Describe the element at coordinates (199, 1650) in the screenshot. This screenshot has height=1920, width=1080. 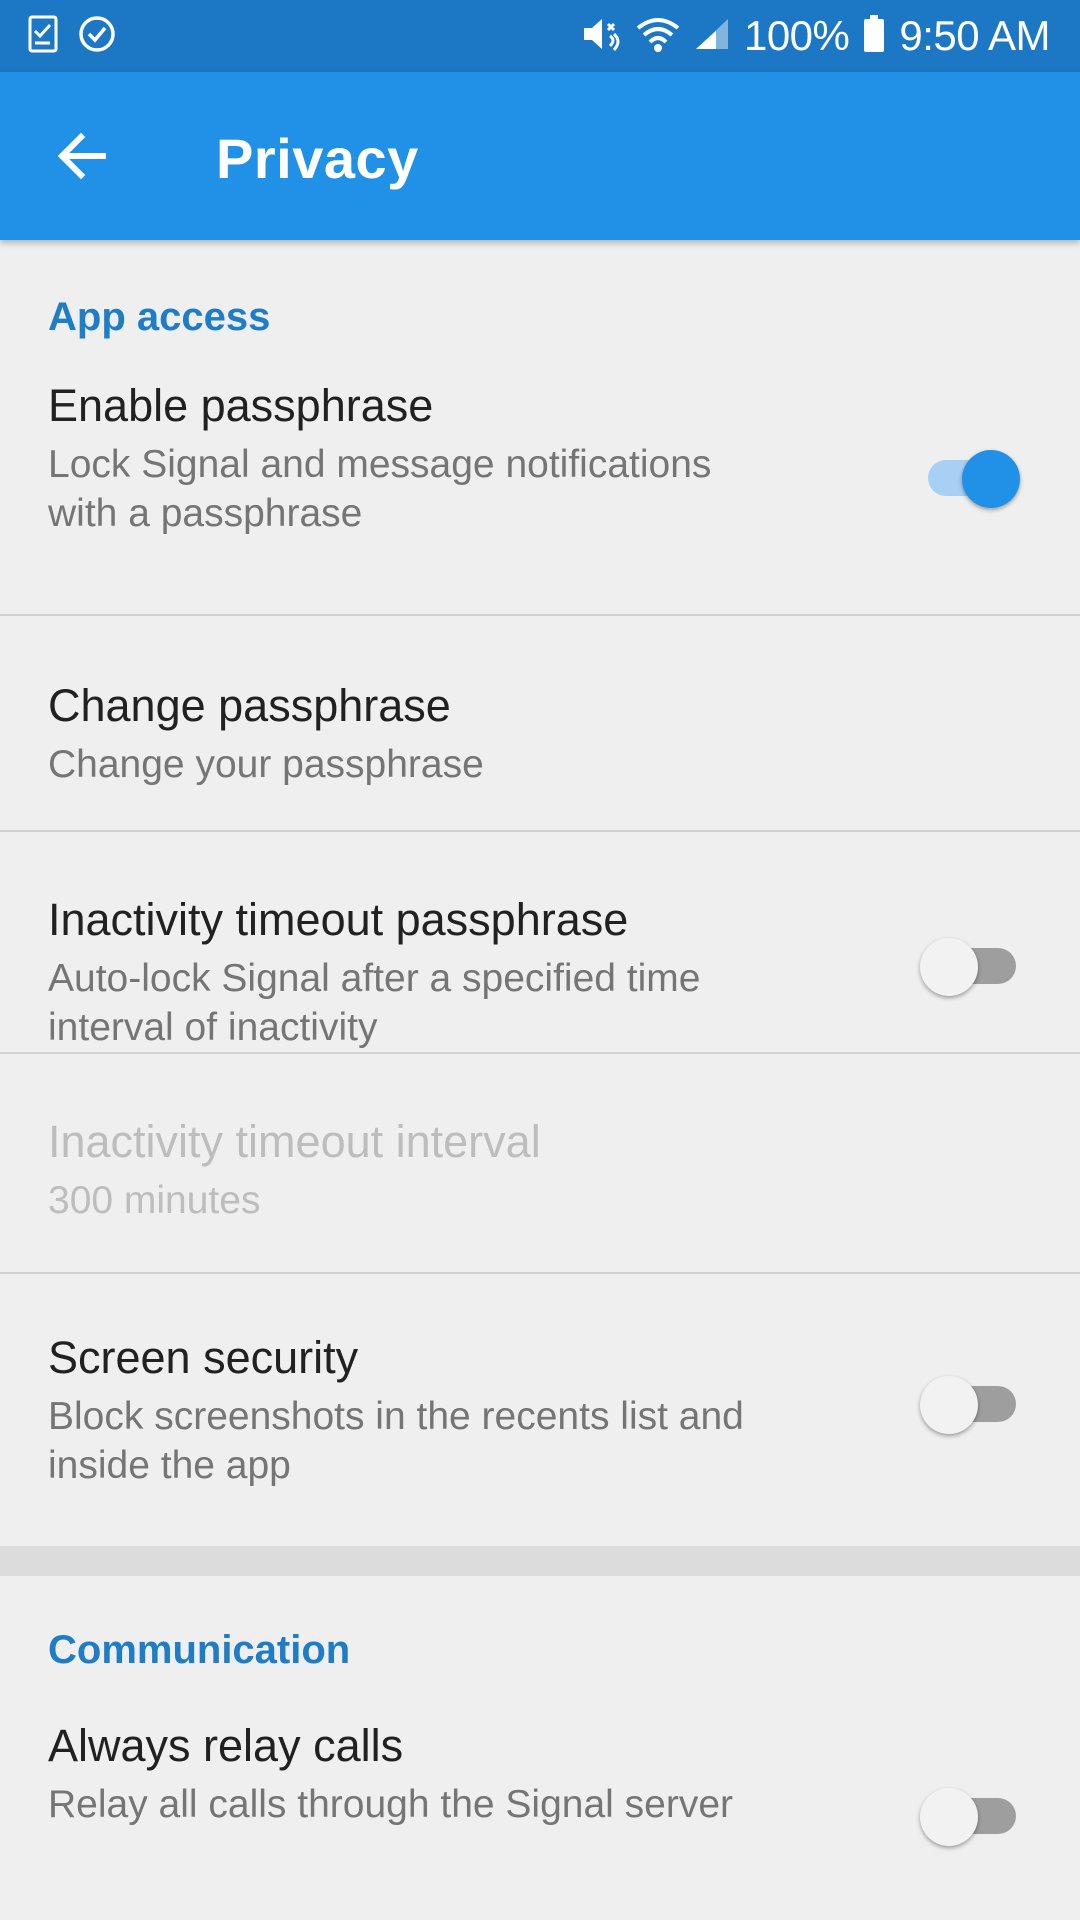
I see `category-header-communication: Communication` at that location.